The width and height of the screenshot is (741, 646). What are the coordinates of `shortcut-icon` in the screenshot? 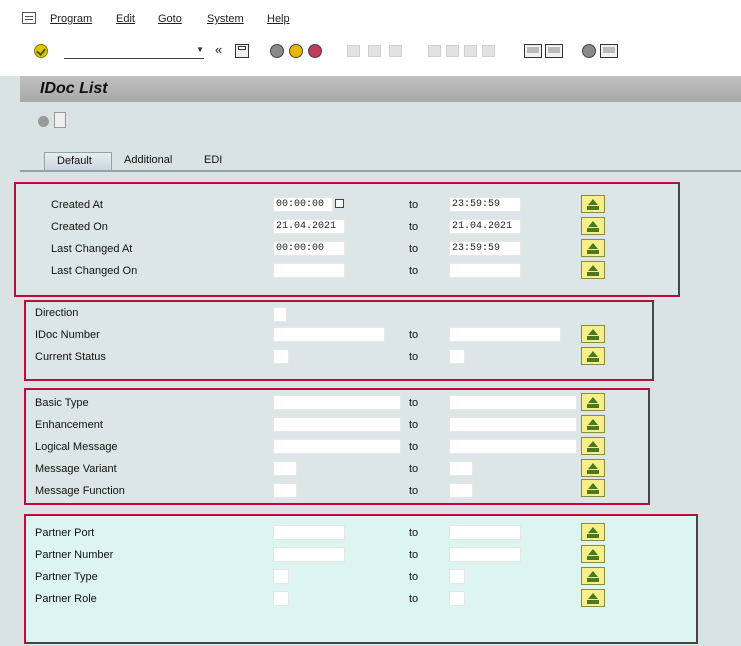 It's located at (554, 51).